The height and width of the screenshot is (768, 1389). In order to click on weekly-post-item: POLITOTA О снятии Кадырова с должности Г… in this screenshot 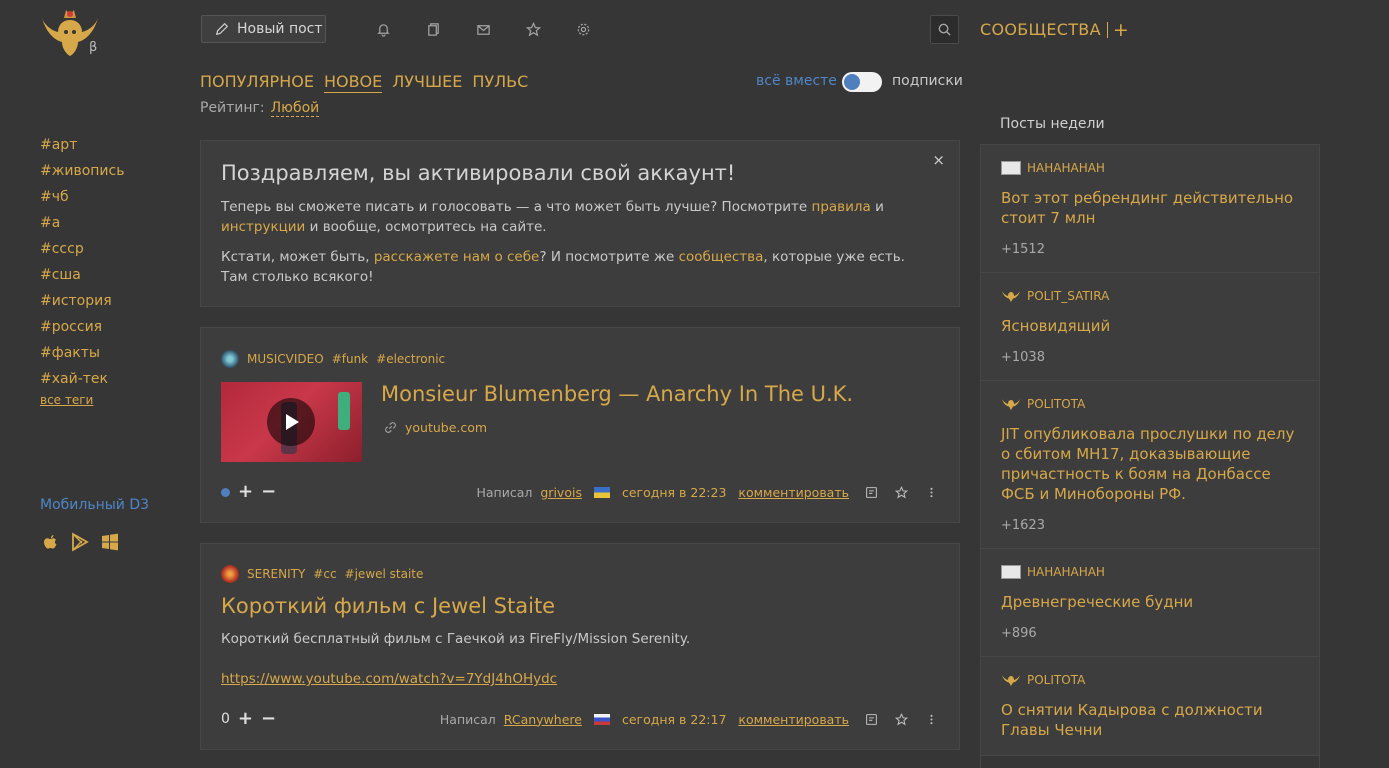, I will do `click(1150, 706)`.